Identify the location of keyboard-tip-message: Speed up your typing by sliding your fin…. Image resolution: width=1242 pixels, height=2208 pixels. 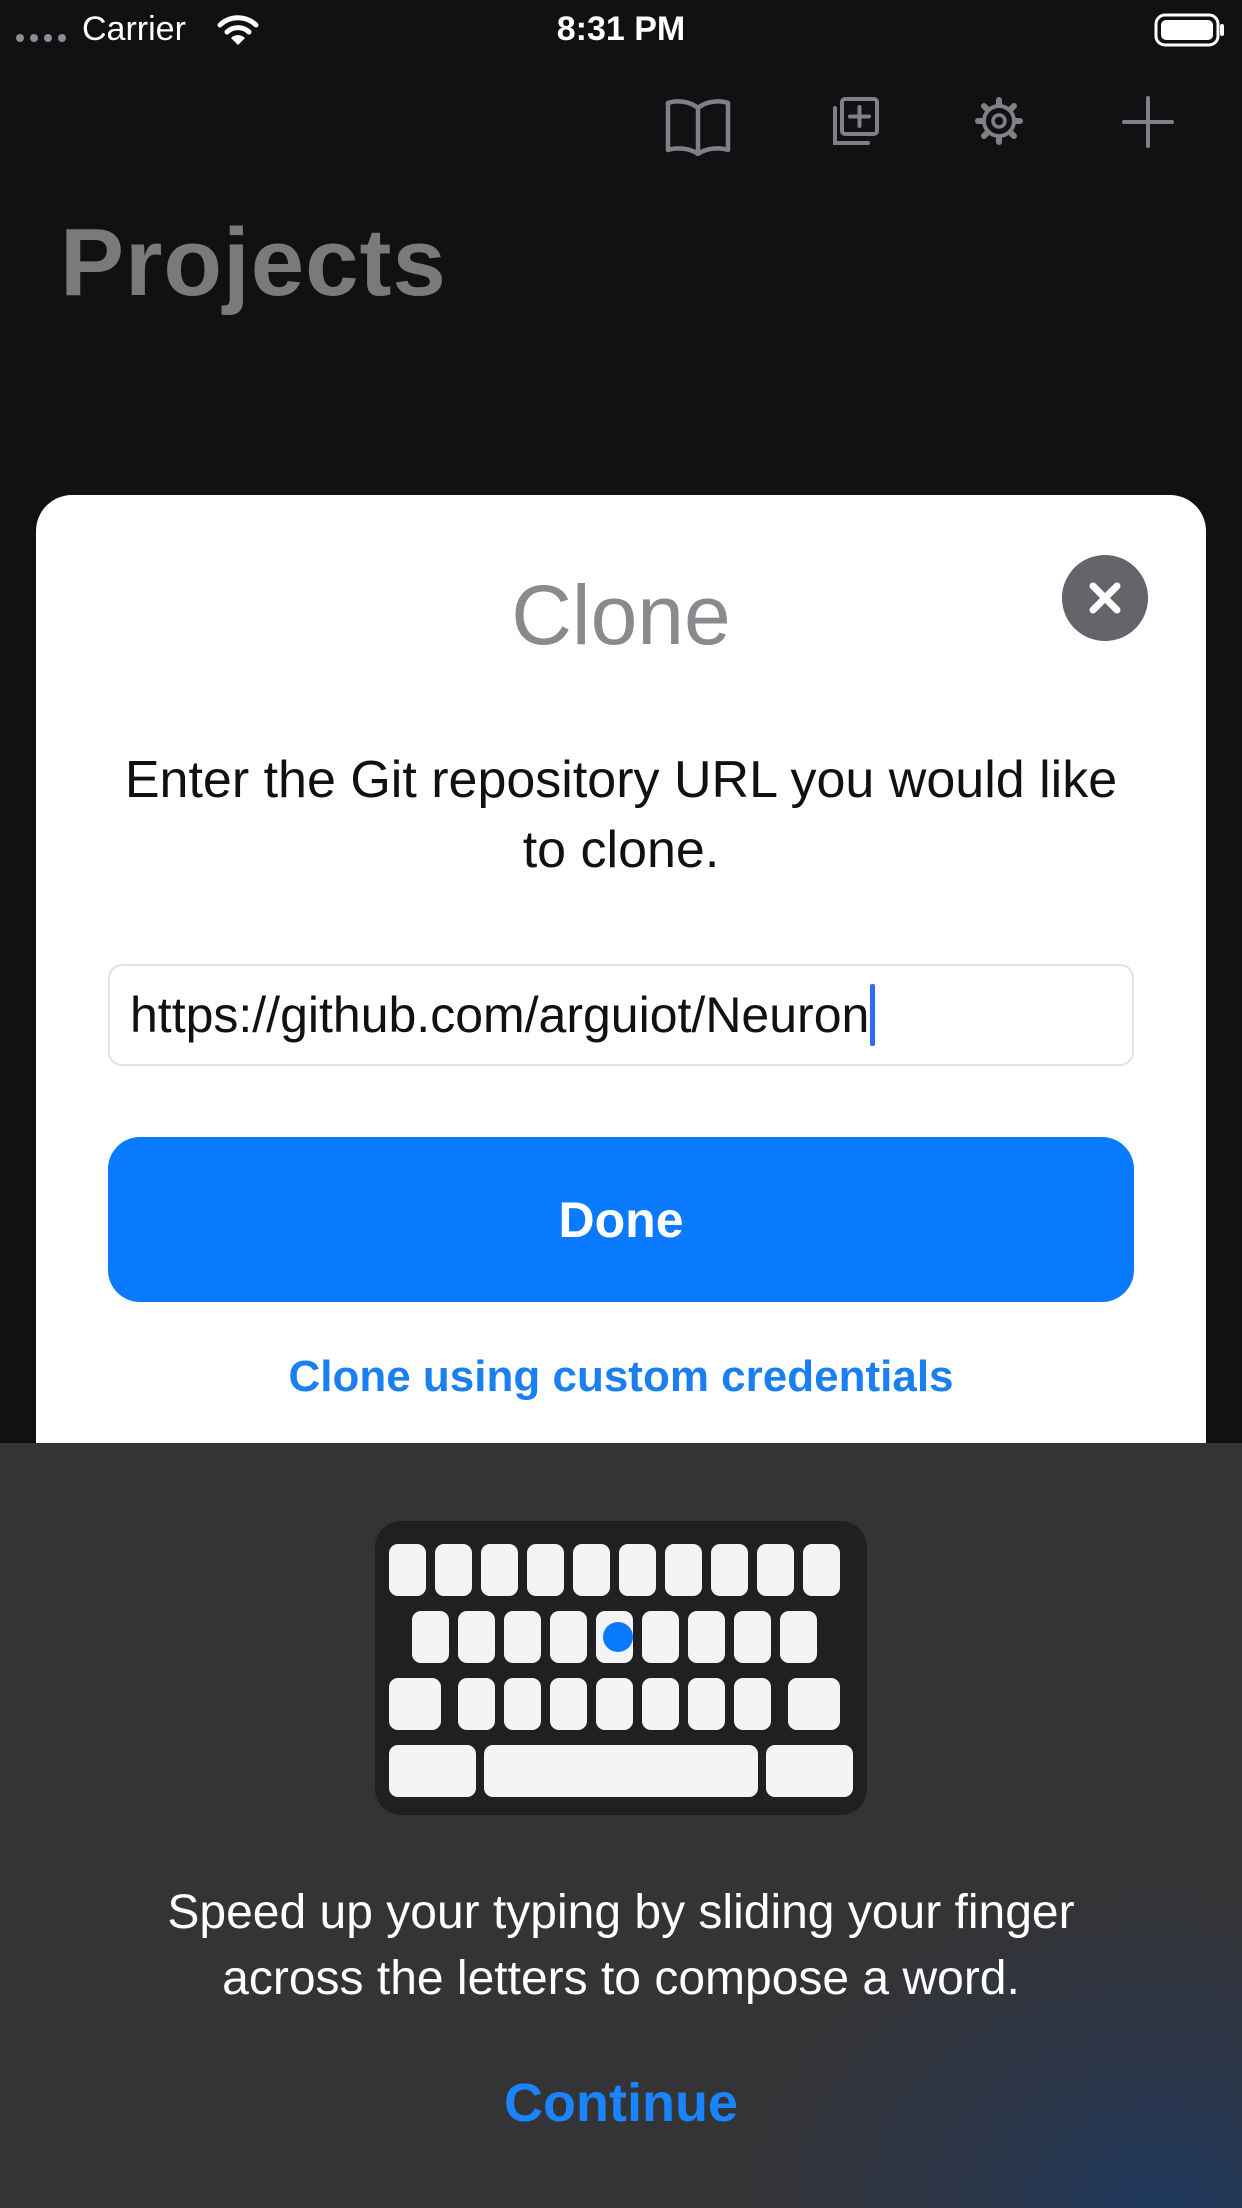
(621, 1945).